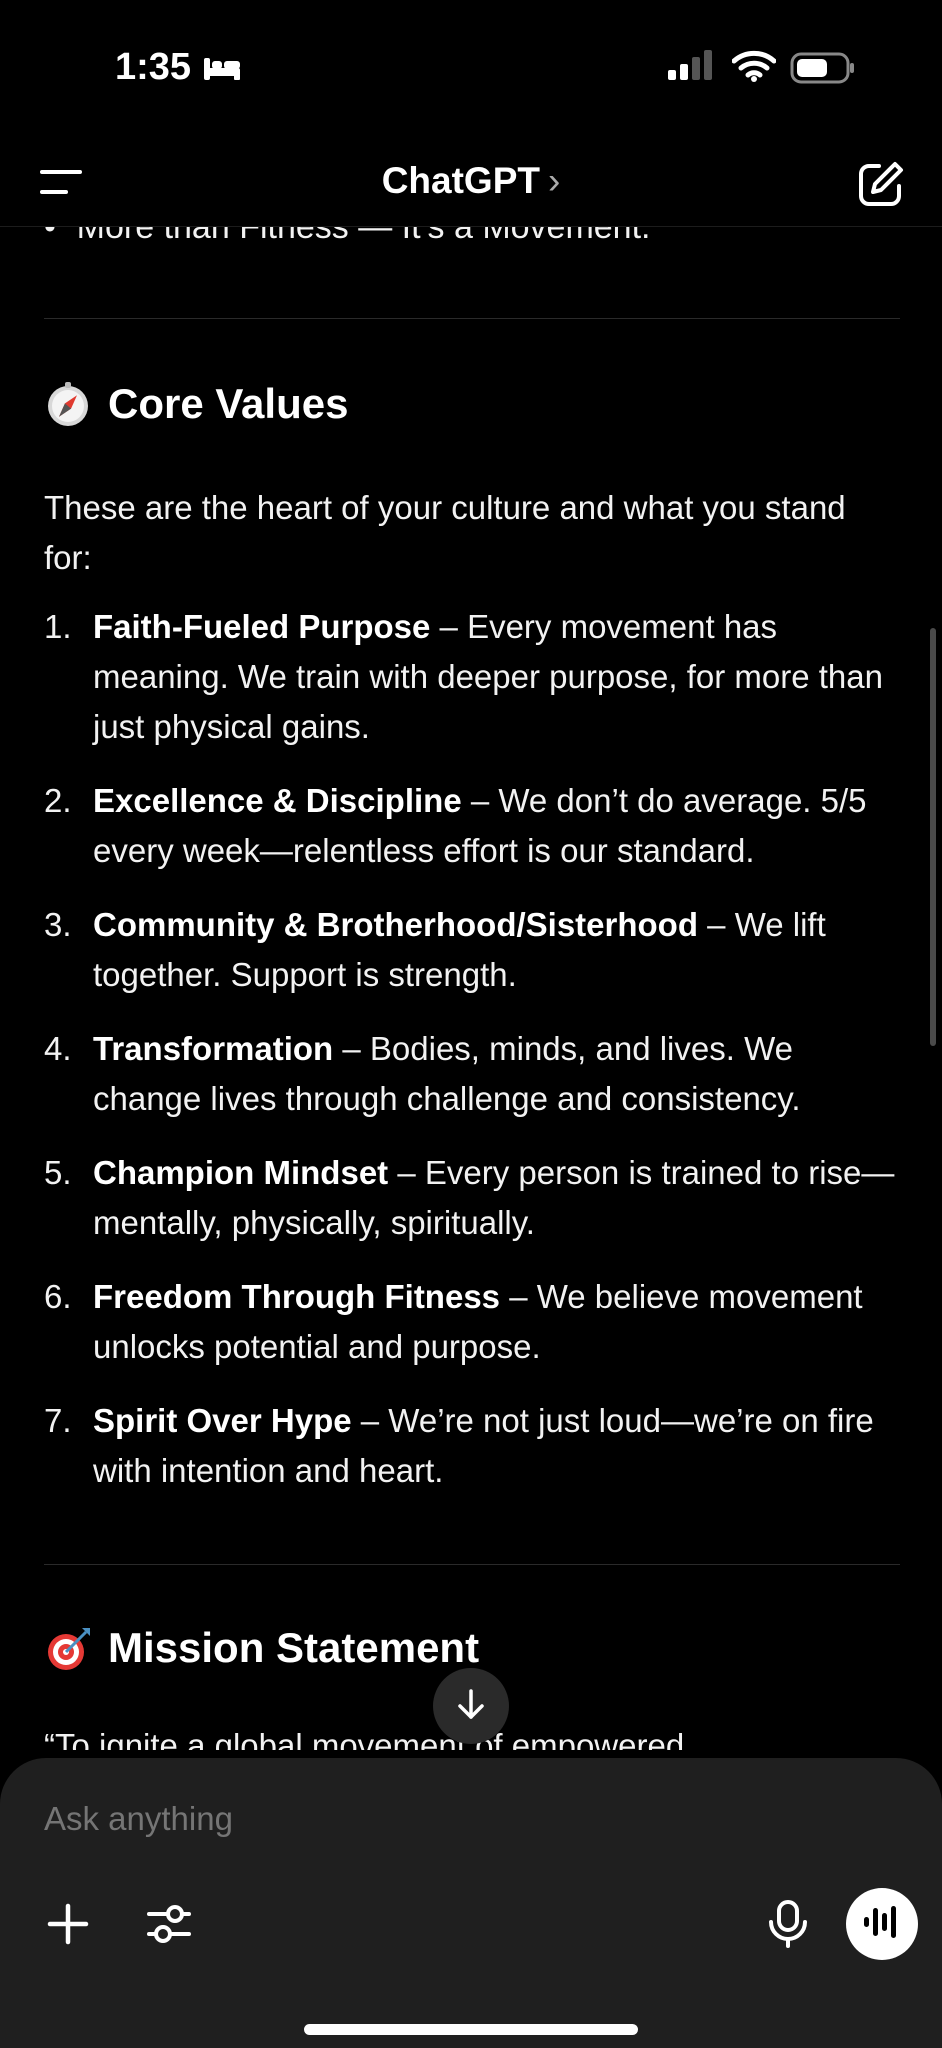 This screenshot has height=2048, width=942. What do you see at coordinates (68, 404) in the screenshot?
I see `compass-emoji-icon` at bounding box center [68, 404].